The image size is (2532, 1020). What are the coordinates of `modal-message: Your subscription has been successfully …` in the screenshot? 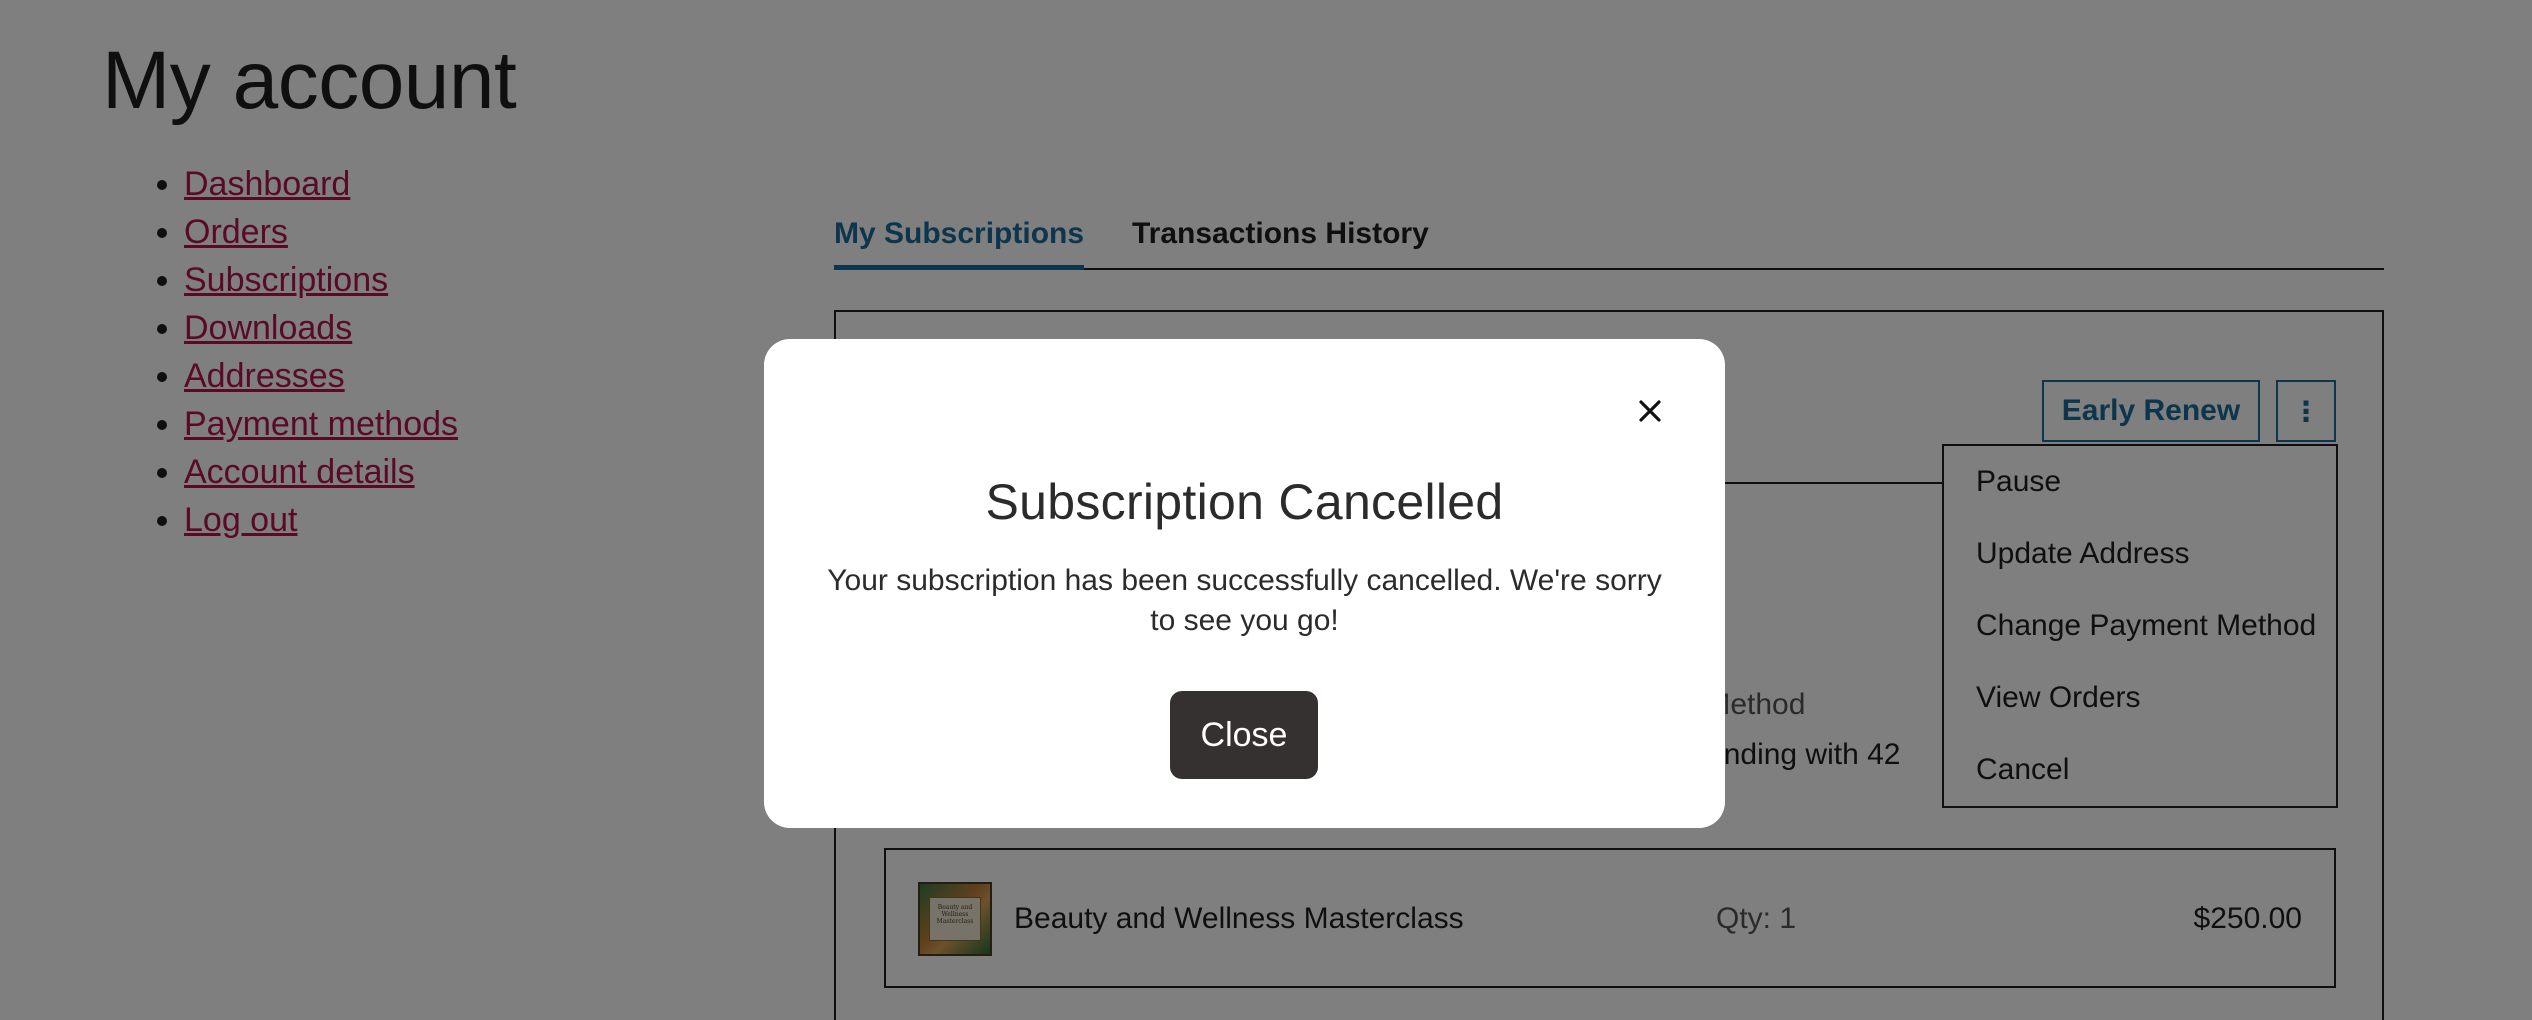 It's located at (1244, 600).